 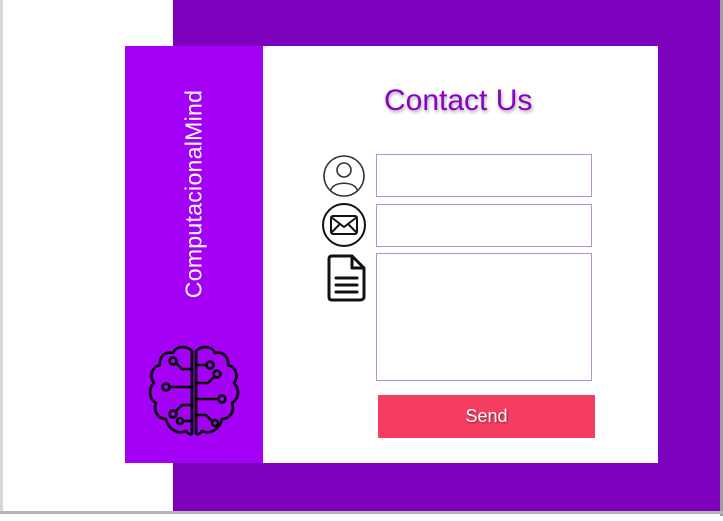 What do you see at coordinates (1, 257) in the screenshot?
I see `frame-edge-left` at bounding box center [1, 257].